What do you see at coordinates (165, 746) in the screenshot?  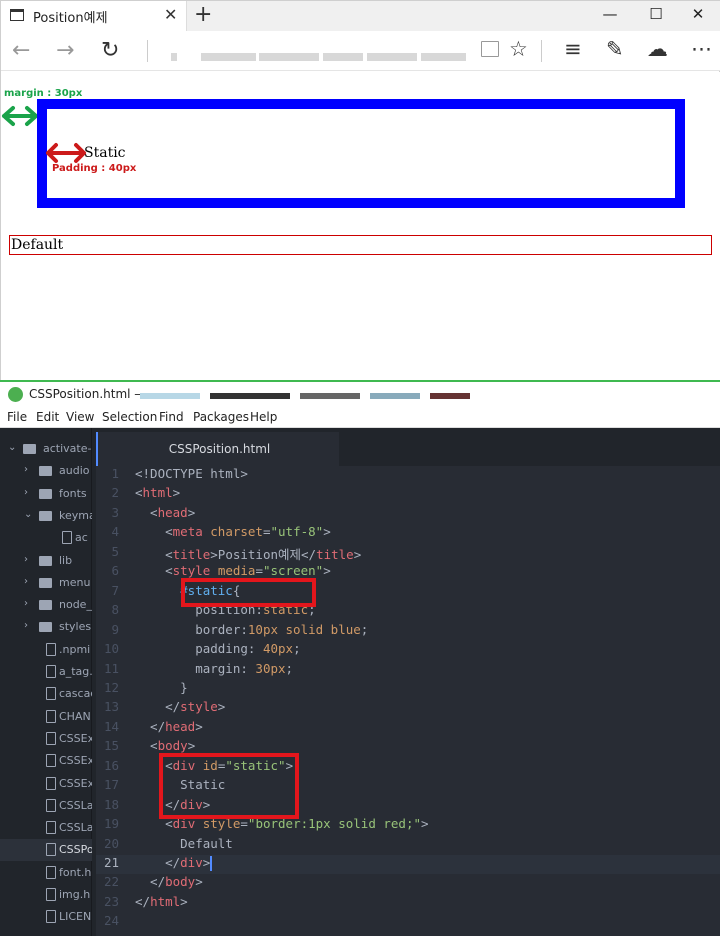 I see `code-text: <body>` at bounding box center [165, 746].